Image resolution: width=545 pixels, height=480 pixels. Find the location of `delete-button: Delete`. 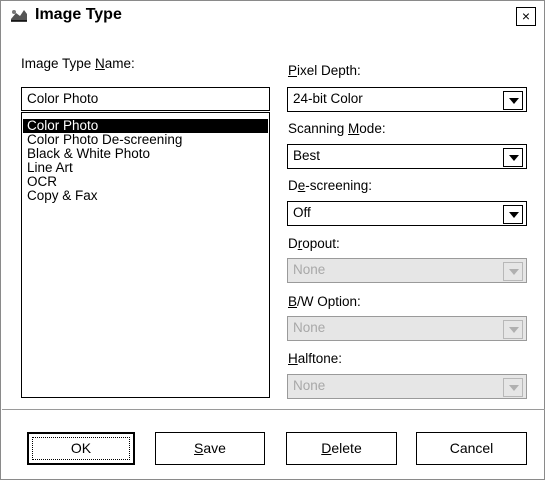

delete-button: Delete is located at coordinates (341, 448).